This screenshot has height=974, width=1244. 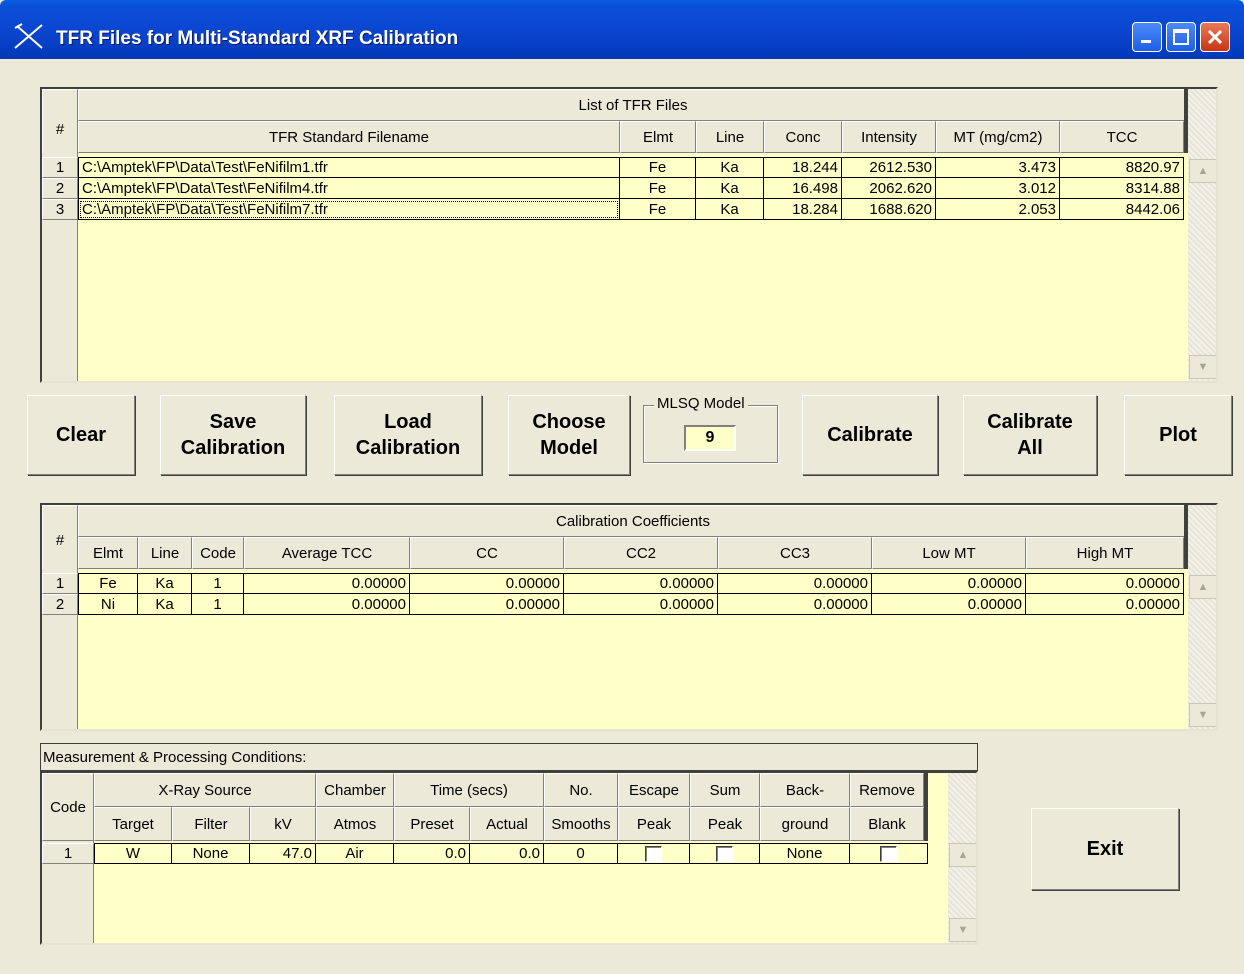 I want to click on cell-background: None, so click(x=805, y=853).